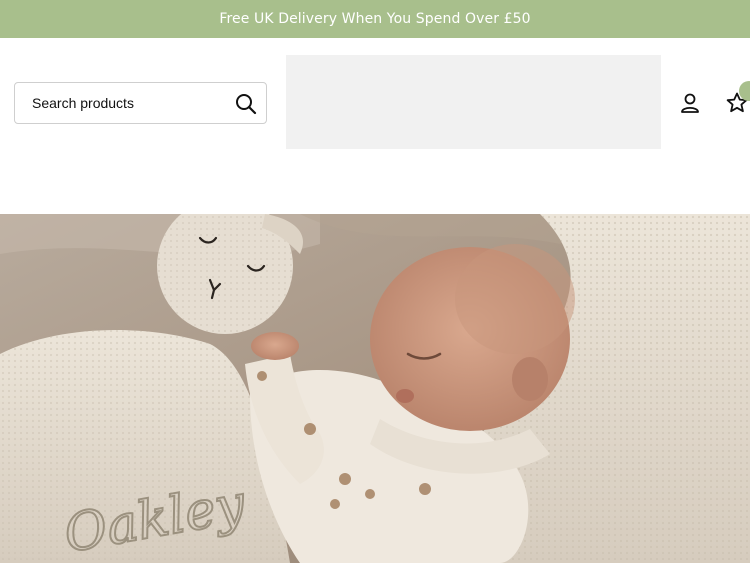  Describe the element at coordinates (690, 103) in the screenshot. I see `user-icon` at that location.